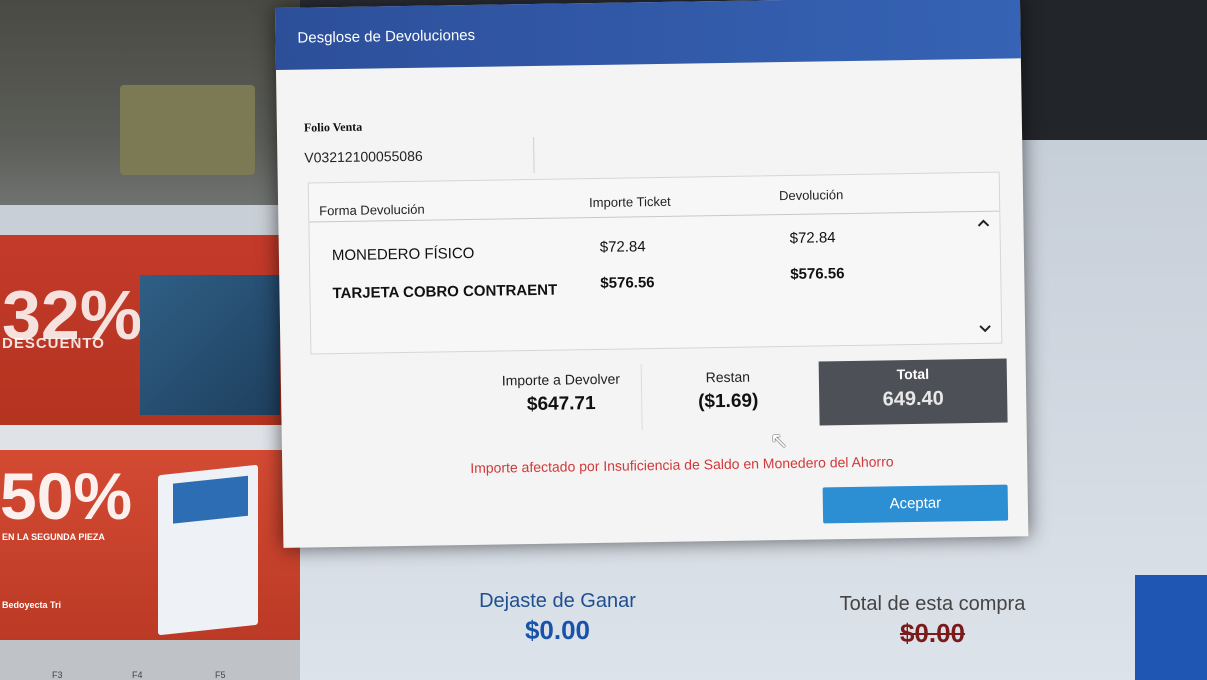 The width and height of the screenshot is (1207, 680). Describe the element at coordinates (561, 379) in the screenshot. I see `importe-label: Importe a Devolver` at that location.